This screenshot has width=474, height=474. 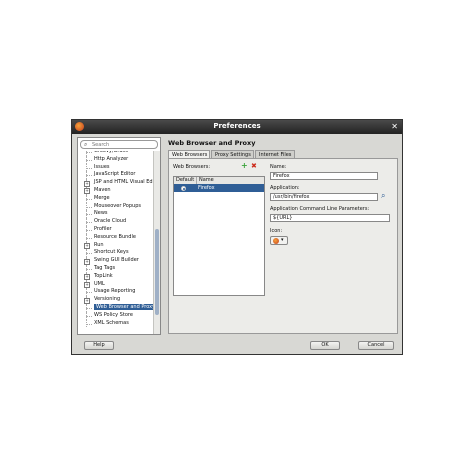 I want to click on tree-item: Mouseover Popups, so click(x=116, y=206).